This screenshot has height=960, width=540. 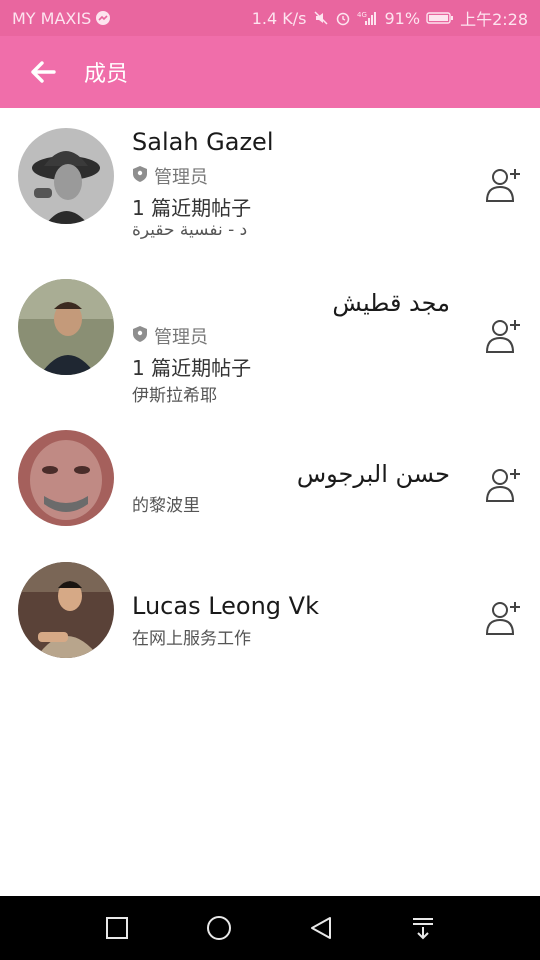 I want to click on member-name: Salah Gazel, so click(x=203, y=142).